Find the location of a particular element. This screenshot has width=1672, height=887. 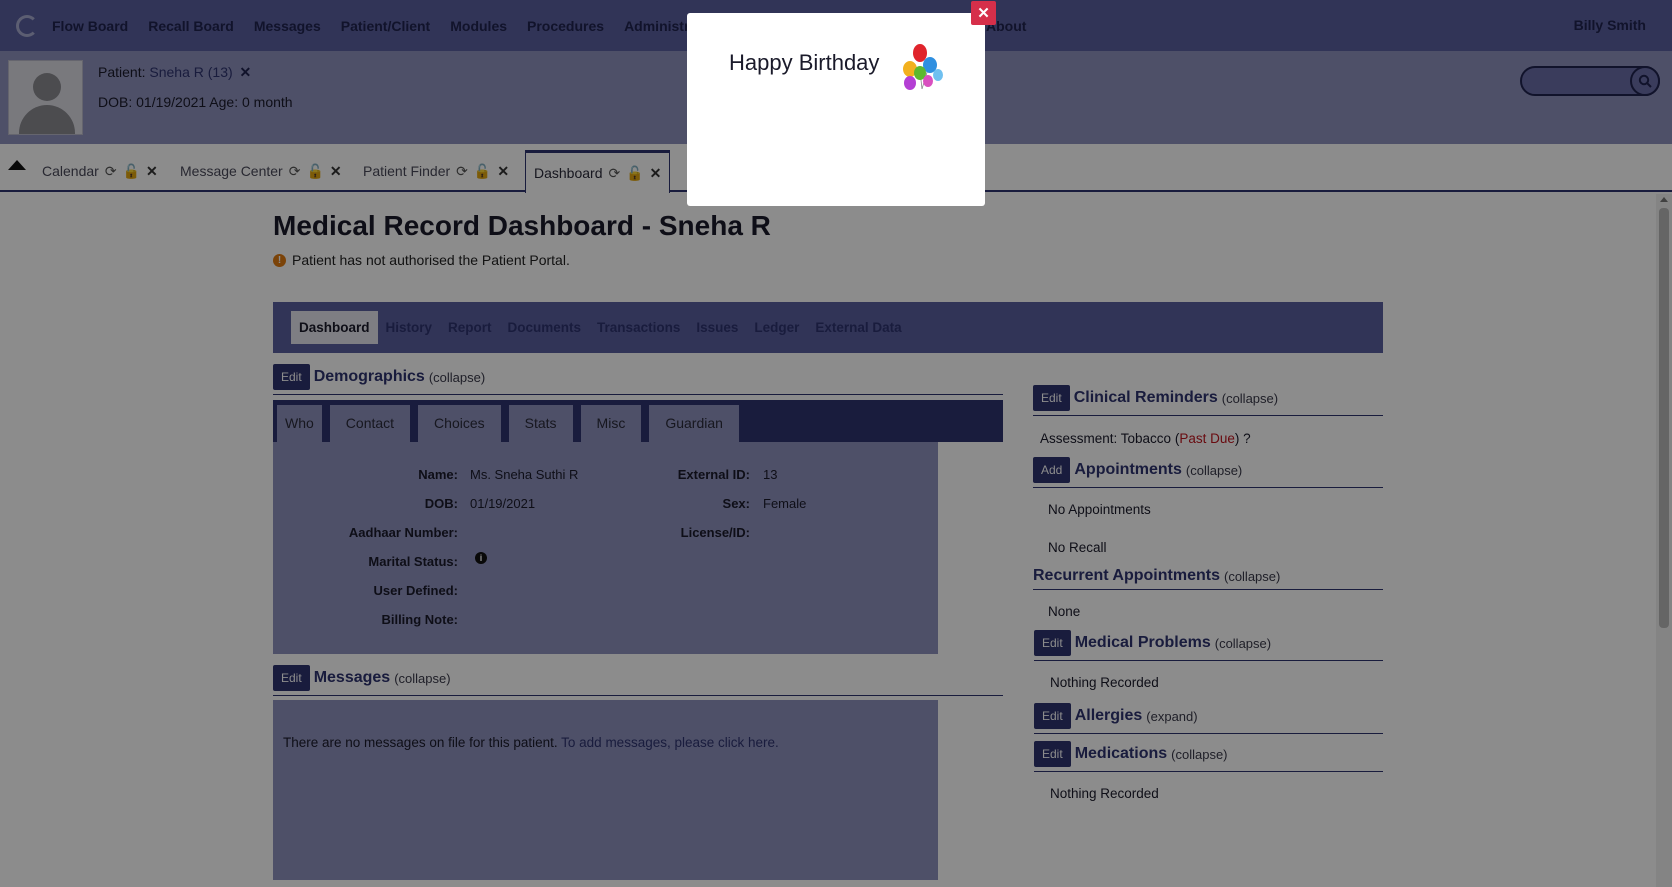

birthday-modal: Happy Birthday is located at coordinates (836, 109).